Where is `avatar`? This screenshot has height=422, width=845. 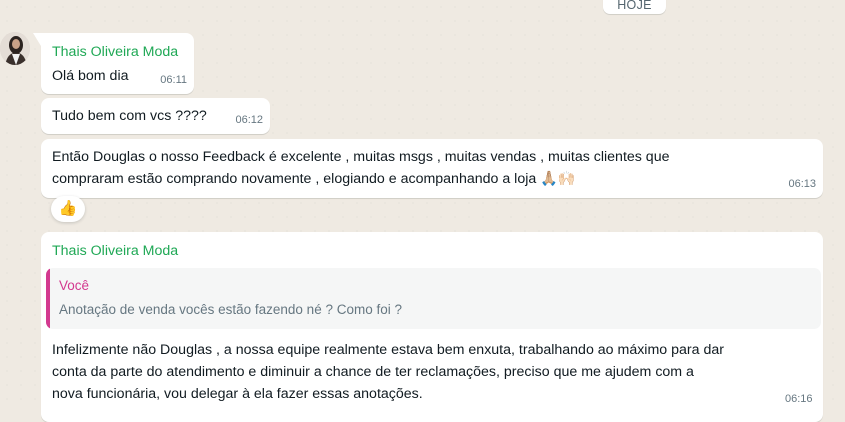 avatar is located at coordinates (15, 48).